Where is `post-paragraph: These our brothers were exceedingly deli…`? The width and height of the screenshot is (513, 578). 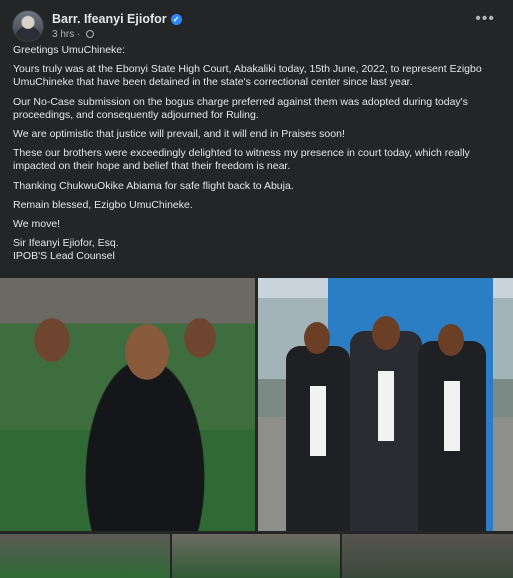
post-paragraph: These our brothers were exceedingly deli… is located at coordinates (241, 160).